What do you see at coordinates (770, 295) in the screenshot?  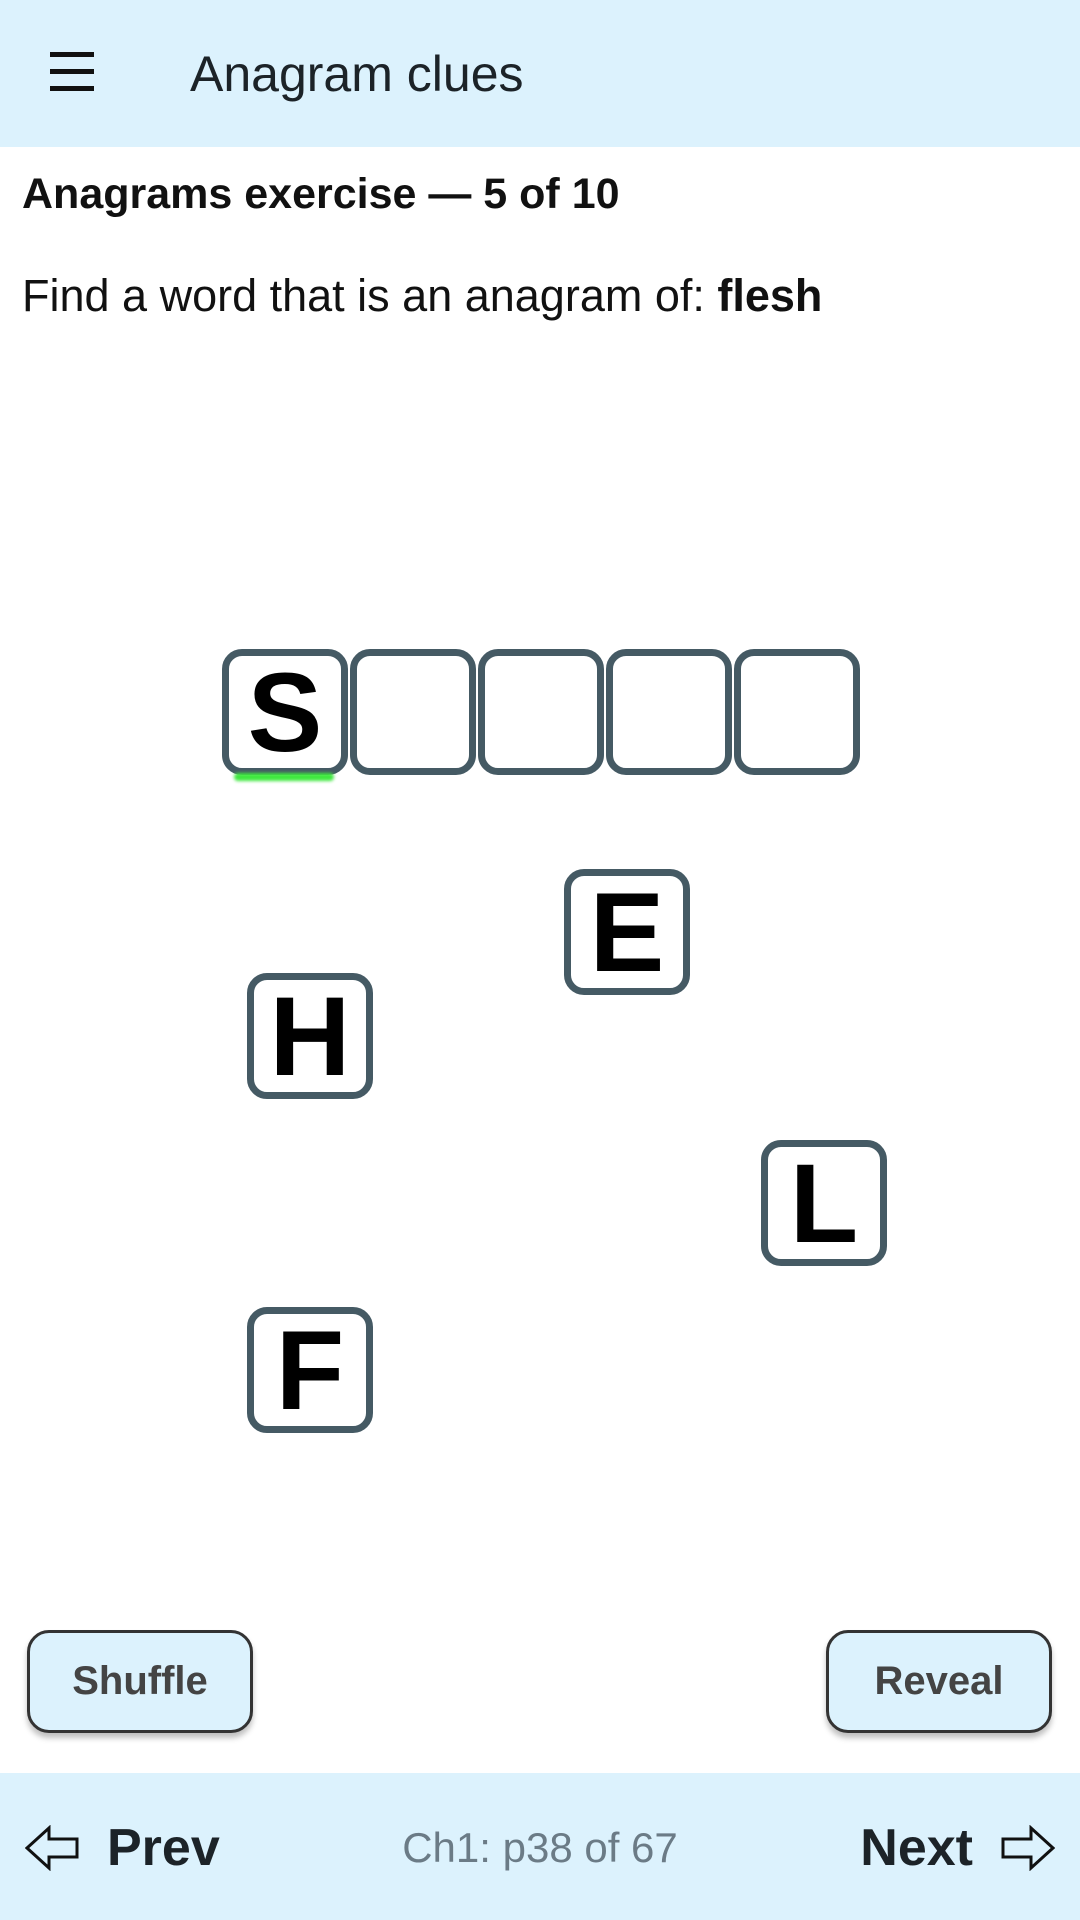 I see `prompt-word: flesh` at bounding box center [770, 295].